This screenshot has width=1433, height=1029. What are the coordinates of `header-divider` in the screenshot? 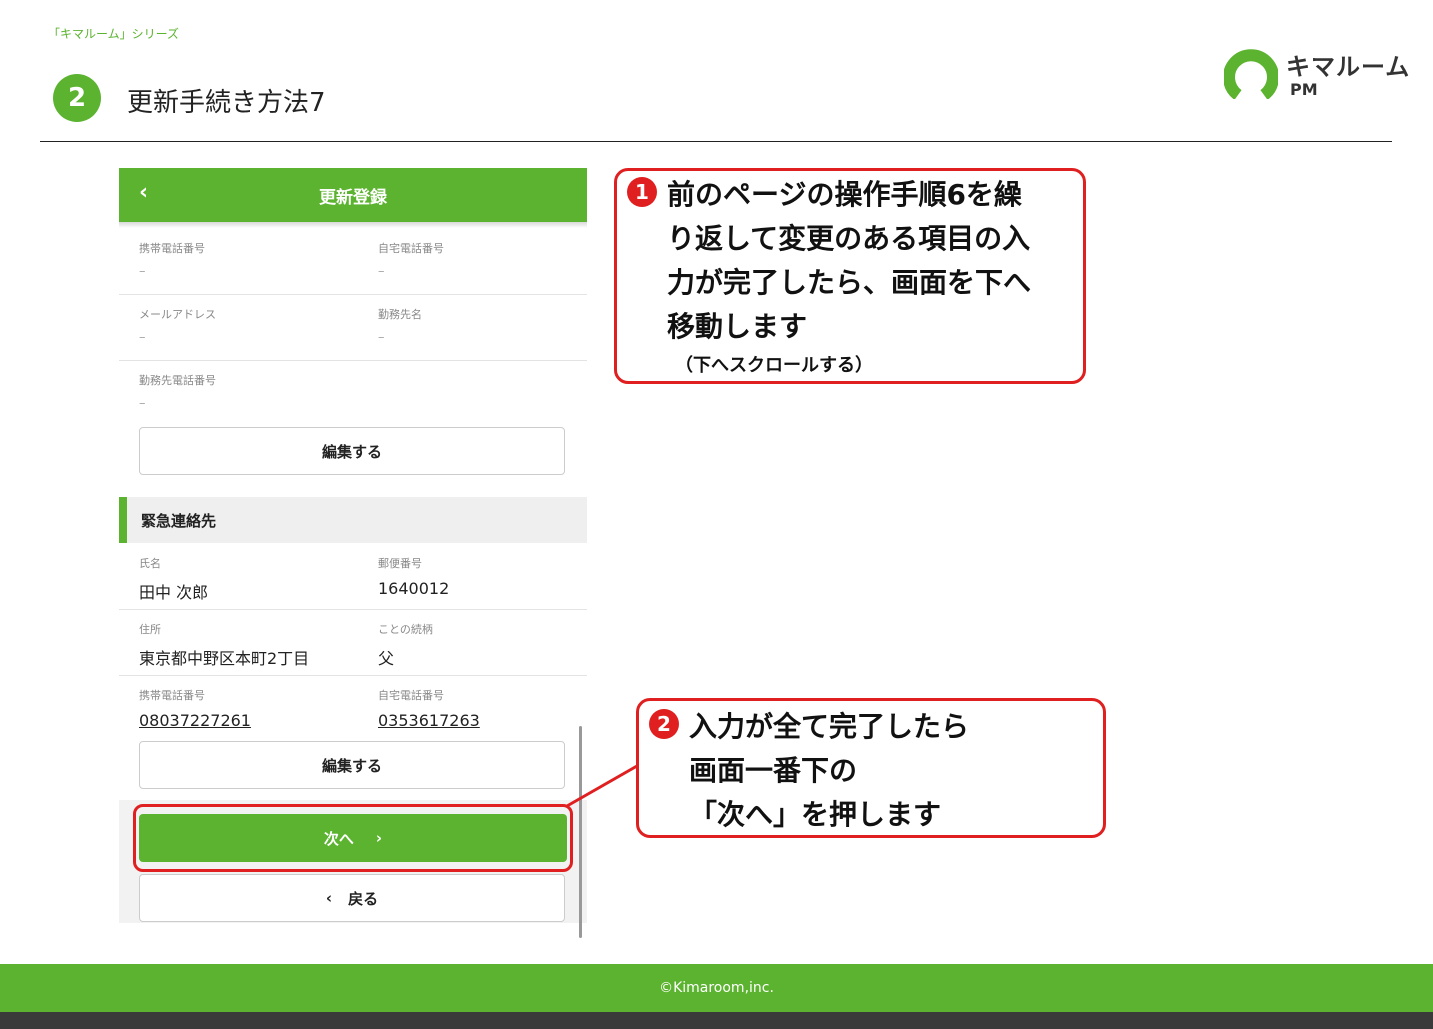 It's located at (716, 141).